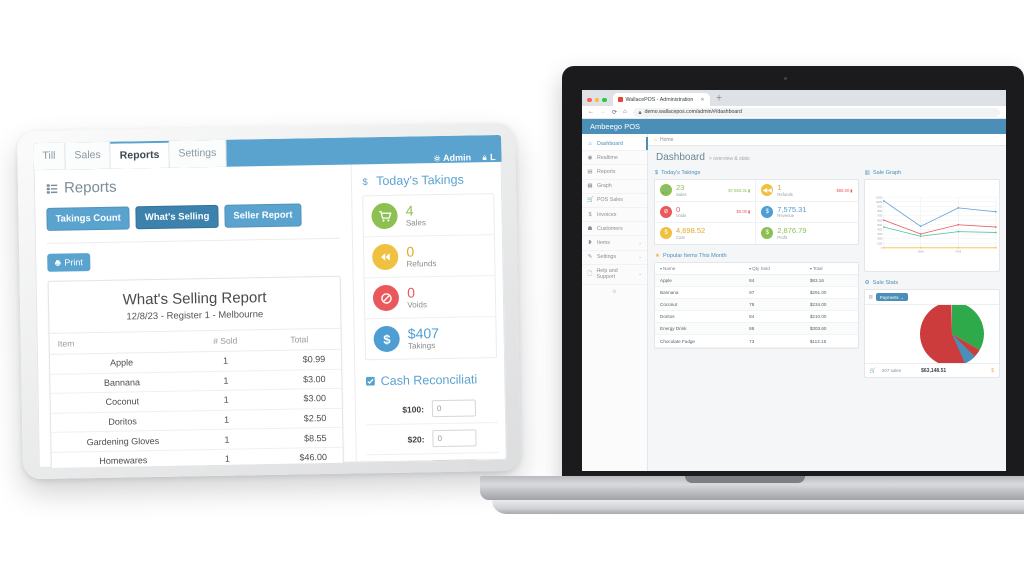  Describe the element at coordinates (625, 112) in the screenshot. I see `home-icon: ⌂` at that location.